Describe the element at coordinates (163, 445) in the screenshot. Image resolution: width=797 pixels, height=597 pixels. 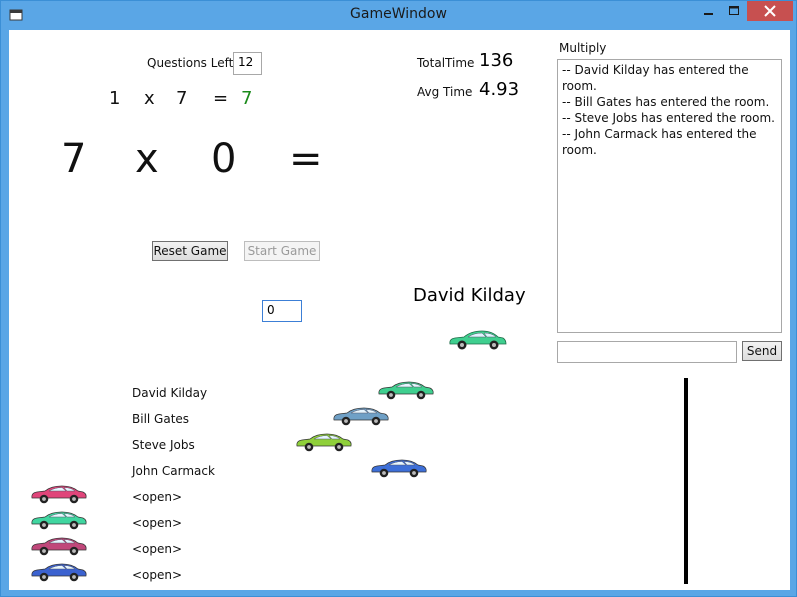
I see `race-player-name: Steve Jobs` at that location.